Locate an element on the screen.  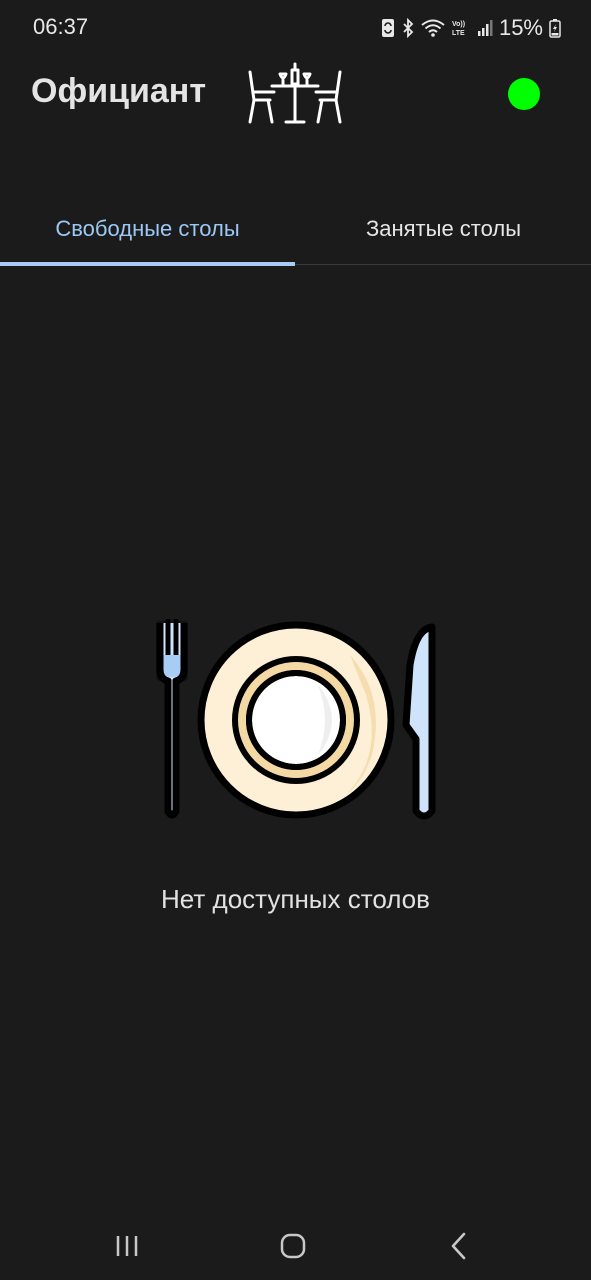
bluetooth-icon is located at coordinates (408, 28).